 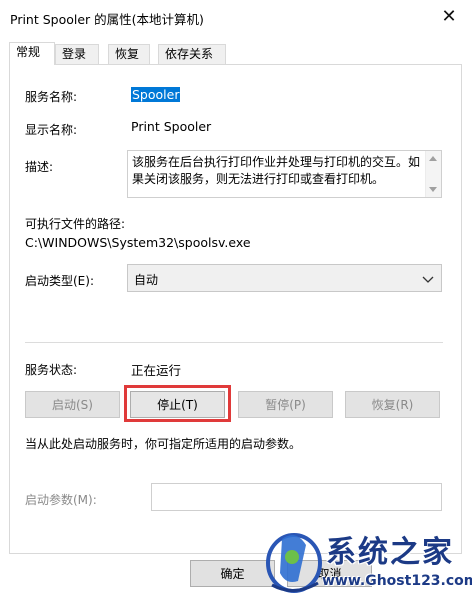 What do you see at coordinates (51, 130) in the screenshot?
I see `display-name-label: 显示名称:` at bounding box center [51, 130].